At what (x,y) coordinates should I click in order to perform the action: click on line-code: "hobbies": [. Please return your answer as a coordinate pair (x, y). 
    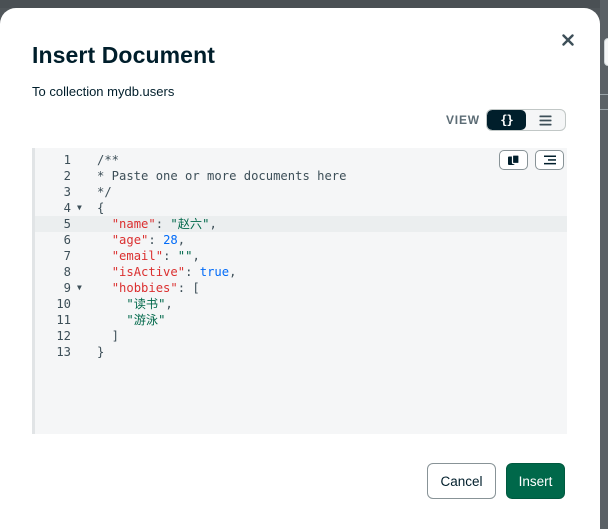
    Looking at the image, I should click on (148, 288).